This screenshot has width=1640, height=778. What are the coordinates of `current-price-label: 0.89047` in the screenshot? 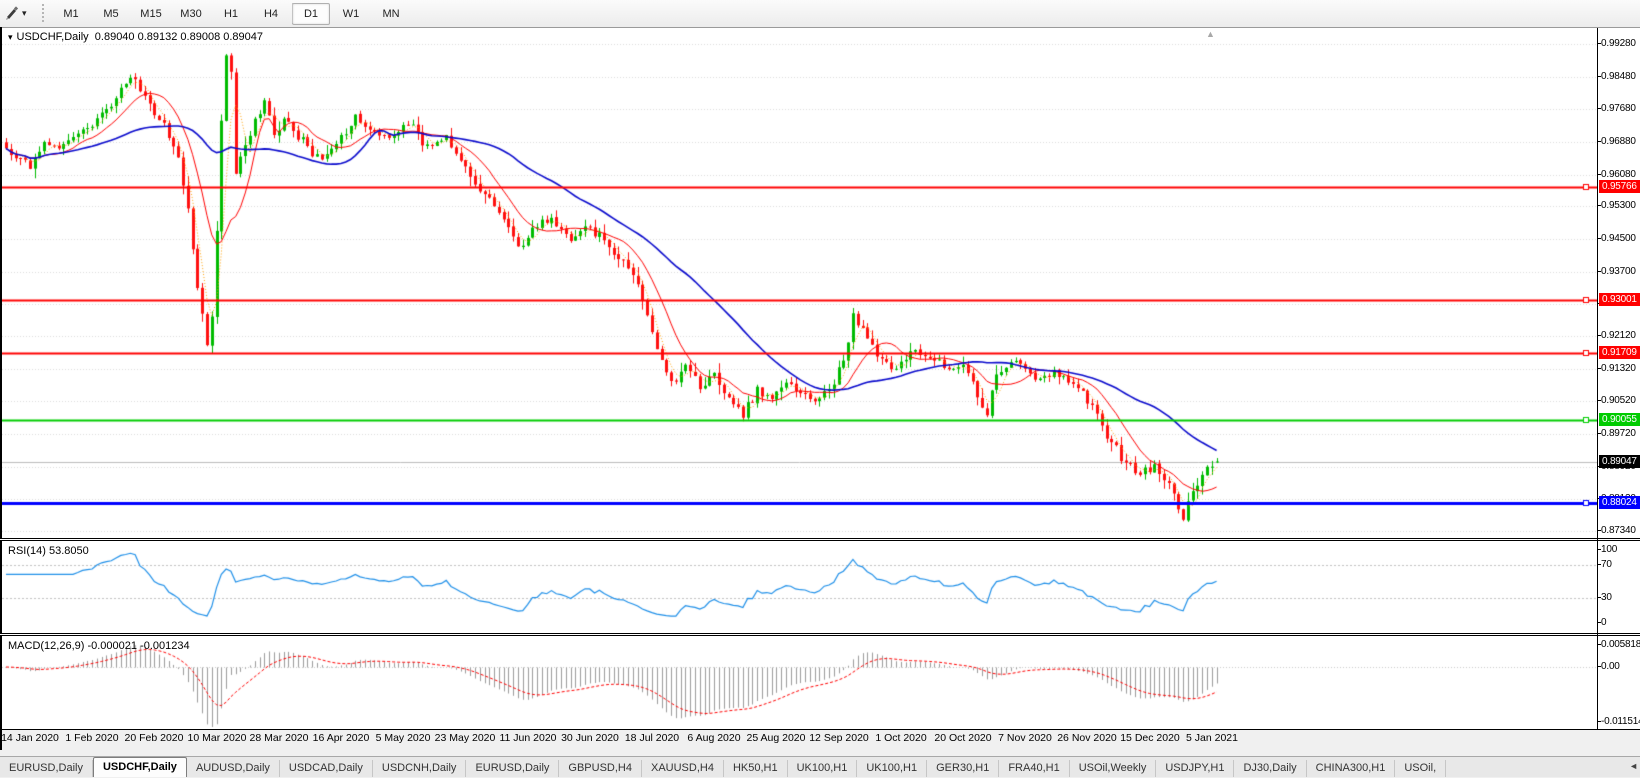 It's located at (1619, 461).